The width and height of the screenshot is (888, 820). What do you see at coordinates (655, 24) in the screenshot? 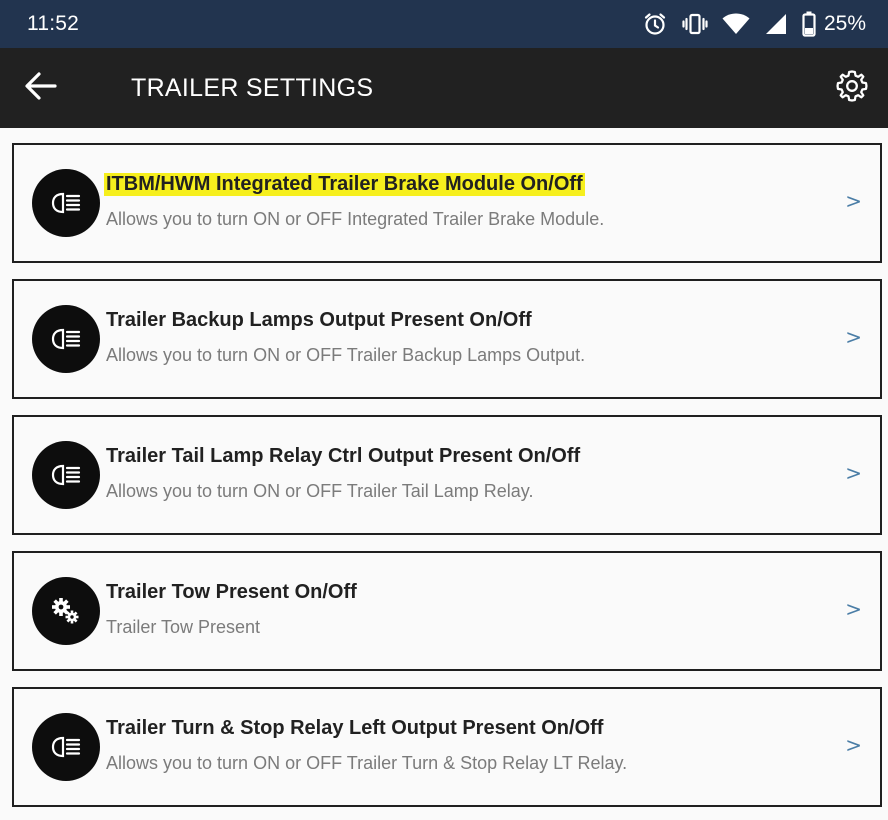
I see `alarm-icon` at bounding box center [655, 24].